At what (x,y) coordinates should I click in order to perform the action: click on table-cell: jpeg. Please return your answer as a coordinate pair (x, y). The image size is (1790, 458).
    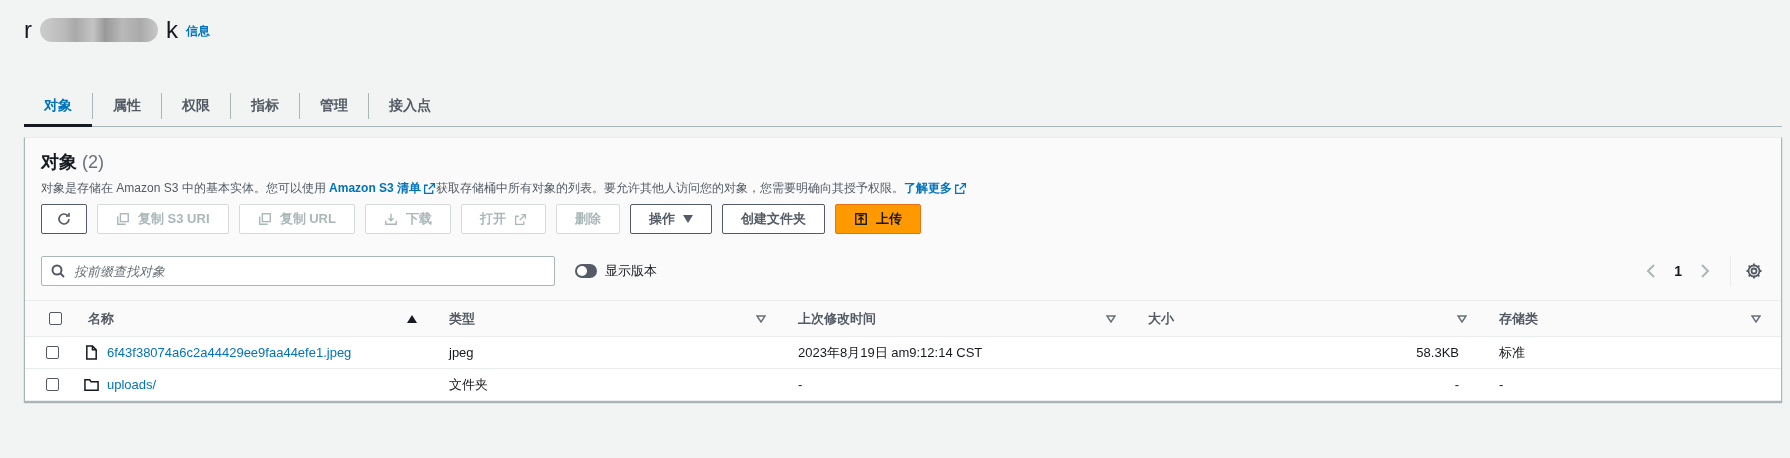
    Looking at the image, I should click on (603, 353).